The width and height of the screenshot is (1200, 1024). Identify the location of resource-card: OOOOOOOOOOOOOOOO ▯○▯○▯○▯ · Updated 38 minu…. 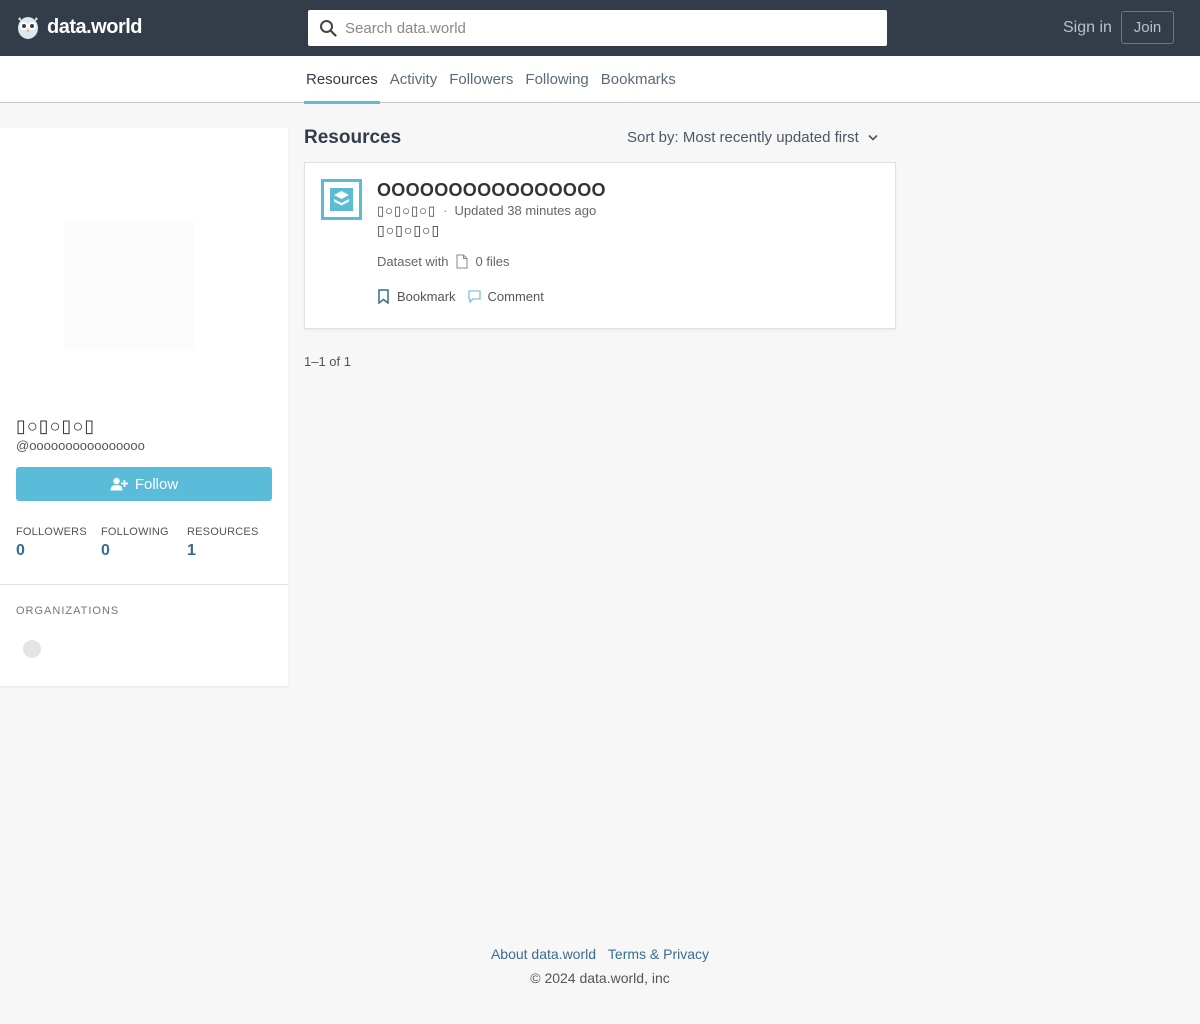
(600, 245).